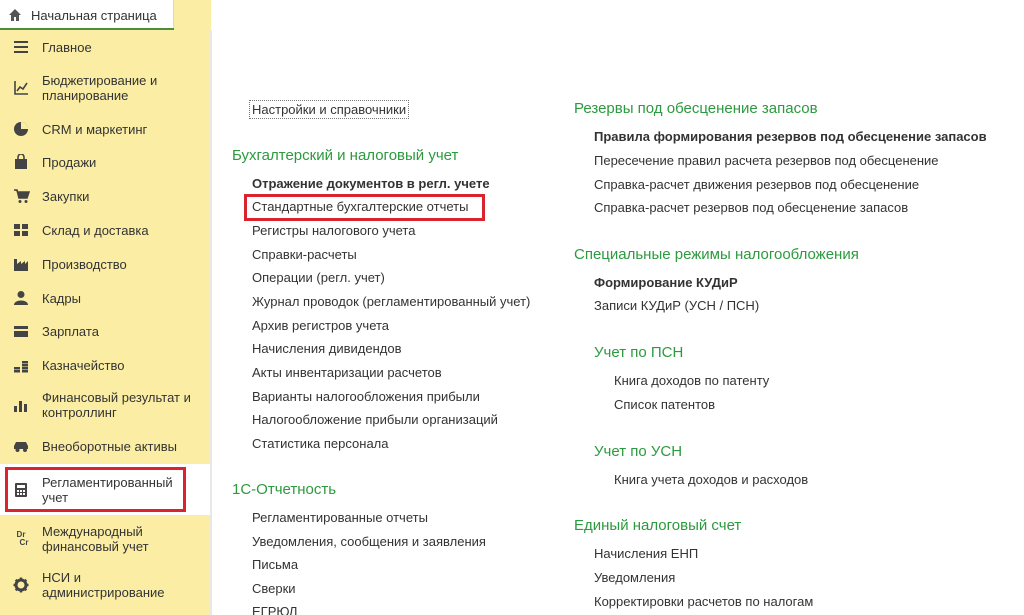 The image size is (1024, 615). I want to click on sidebar-item-label: НСИ и администрирование, so click(103, 585).